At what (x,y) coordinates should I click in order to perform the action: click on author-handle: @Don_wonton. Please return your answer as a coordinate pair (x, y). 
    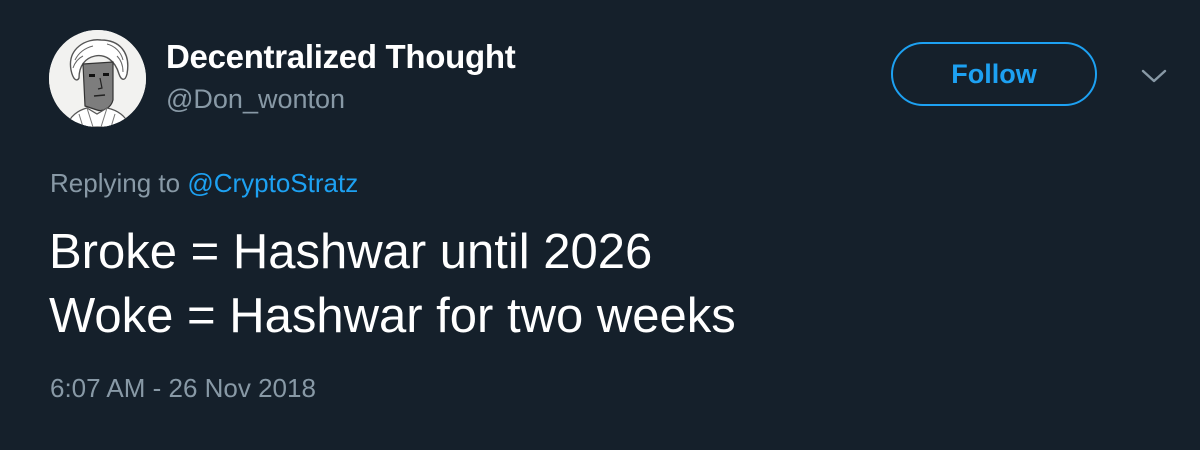
    Looking at the image, I should click on (255, 99).